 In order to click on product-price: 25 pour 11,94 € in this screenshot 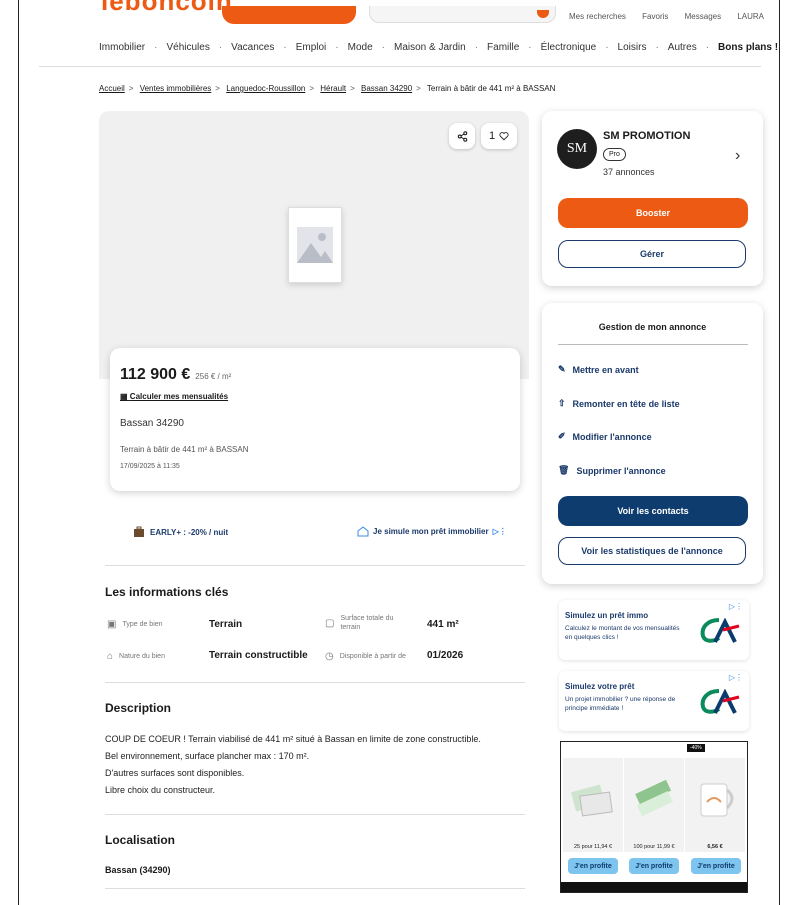, I will do `click(593, 847)`.